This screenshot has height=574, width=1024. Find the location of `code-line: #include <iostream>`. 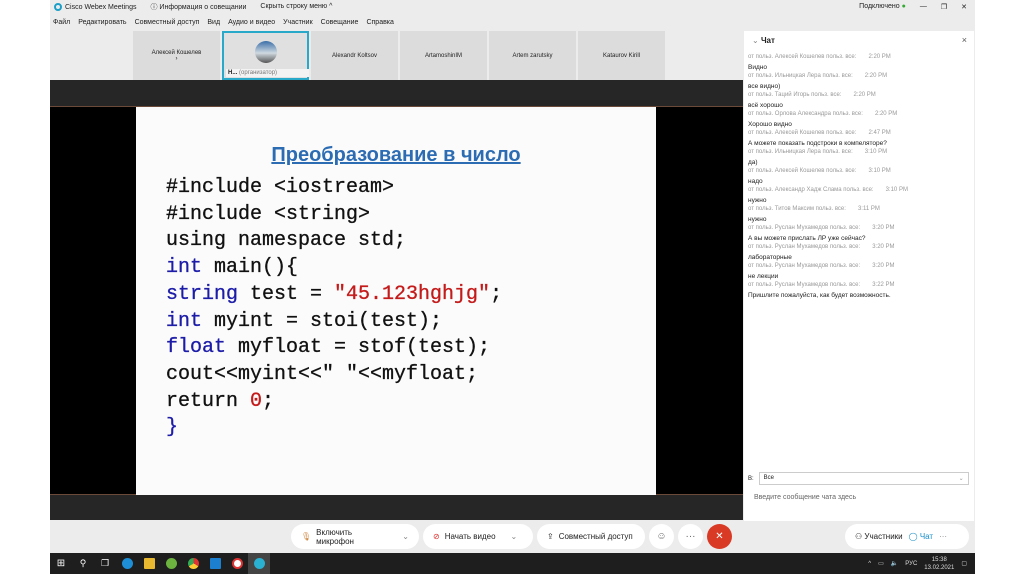

code-line: #include <iostream> is located at coordinates (334, 188).